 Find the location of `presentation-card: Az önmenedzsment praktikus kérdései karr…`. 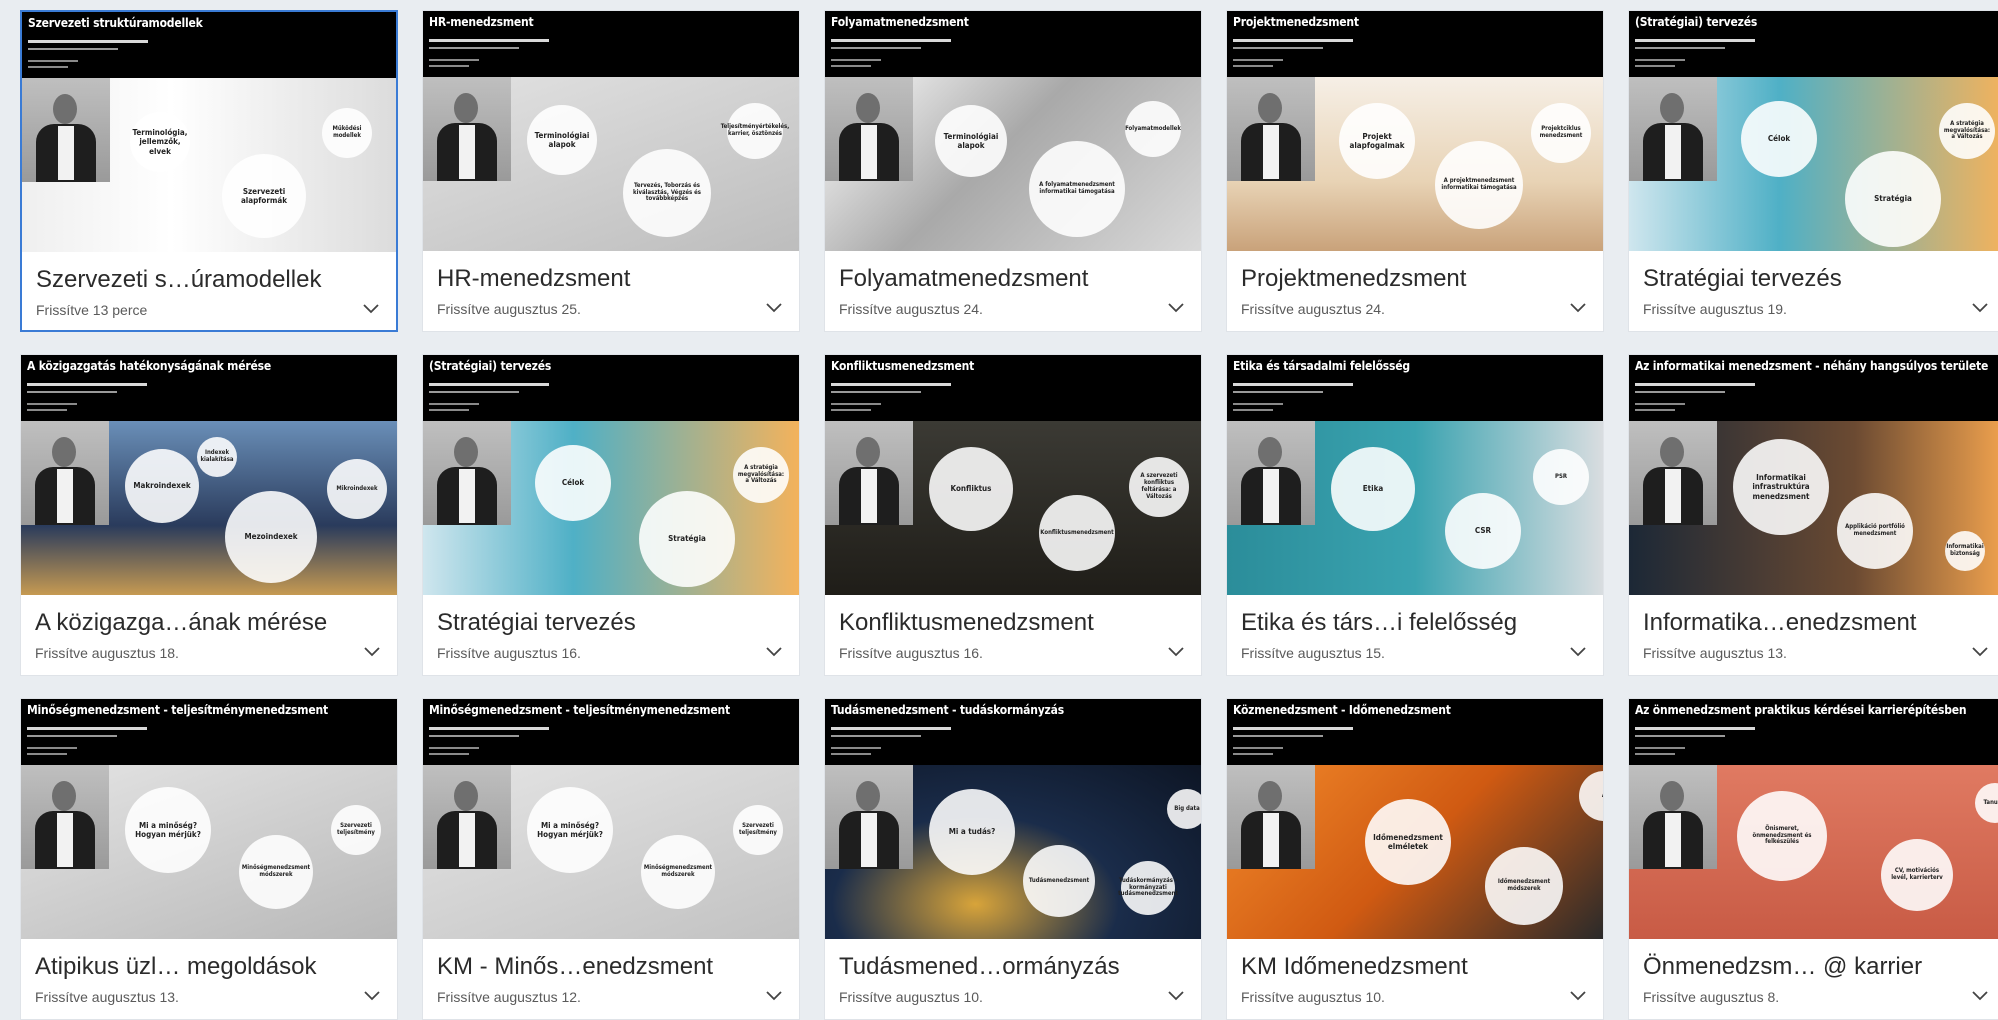

presentation-card: Az önmenedzsment praktikus kérdései karr… is located at coordinates (1813, 859).